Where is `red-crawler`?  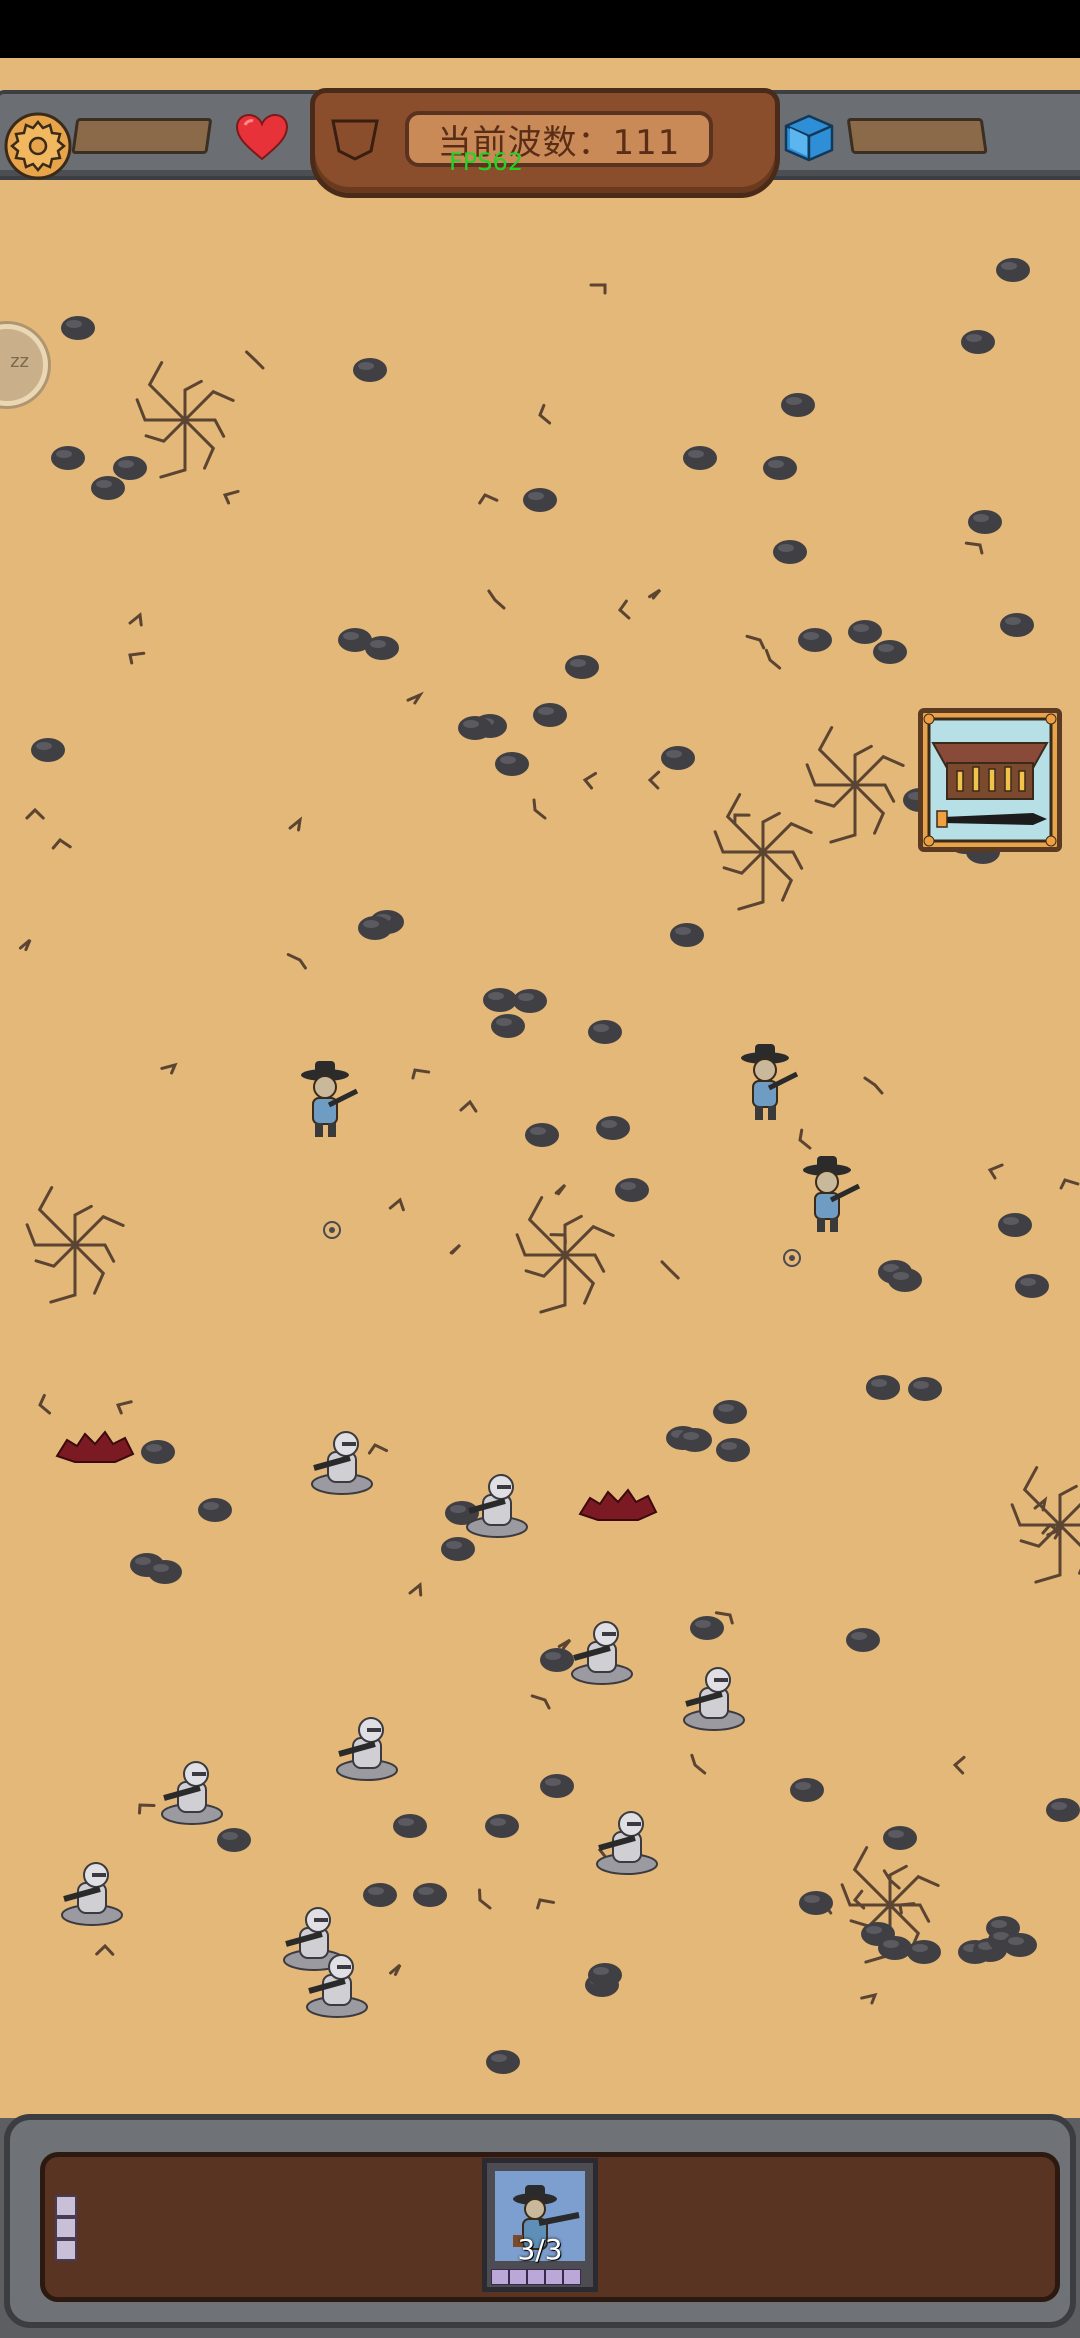 red-crawler is located at coordinates (618, 1504).